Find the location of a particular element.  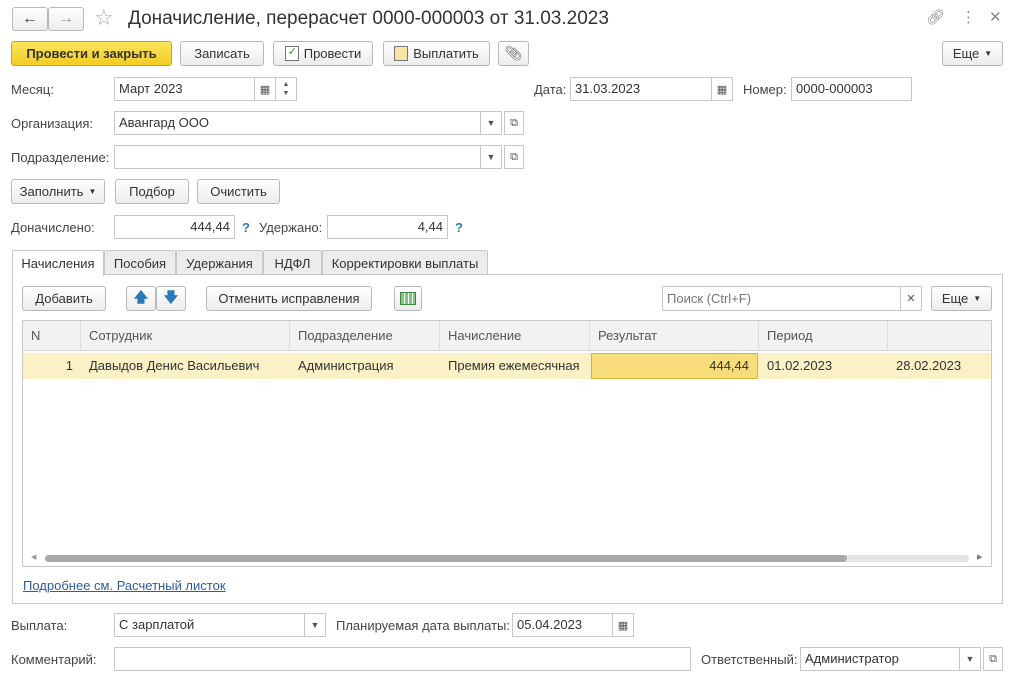

column-header-n: N is located at coordinates (52, 336).